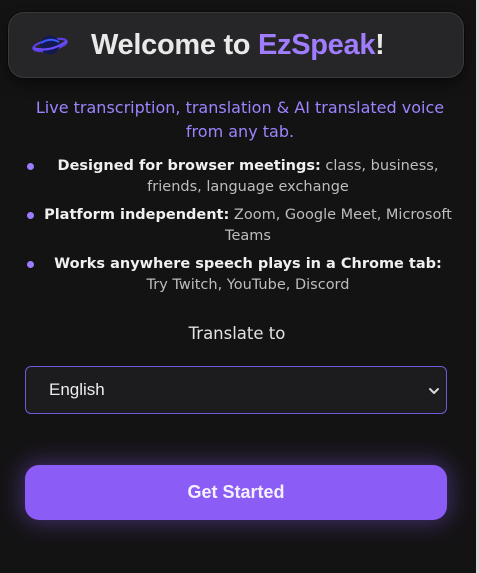 The width and height of the screenshot is (479, 573). Describe the element at coordinates (434, 391) in the screenshot. I see `chevron-down-icon` at that location.